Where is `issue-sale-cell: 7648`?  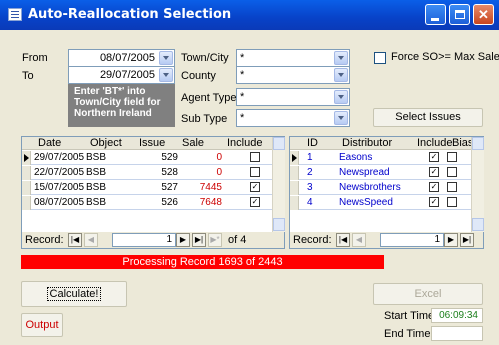
issue-sale-cell: 7648 is located at coordinates (202, 202).